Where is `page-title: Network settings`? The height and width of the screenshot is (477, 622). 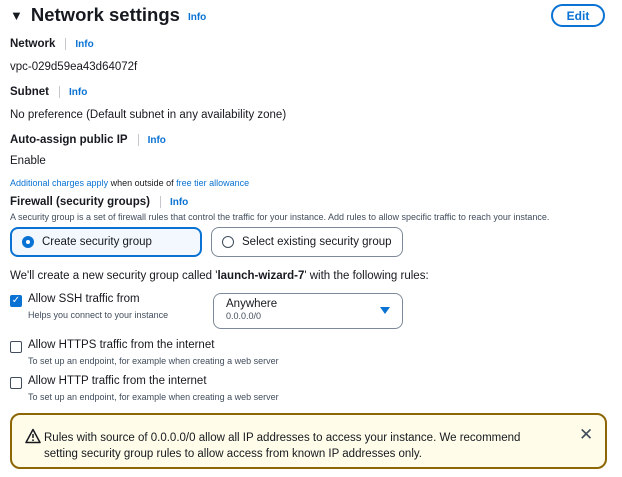 page-title: Network settings is located at coordinates (105, 14).